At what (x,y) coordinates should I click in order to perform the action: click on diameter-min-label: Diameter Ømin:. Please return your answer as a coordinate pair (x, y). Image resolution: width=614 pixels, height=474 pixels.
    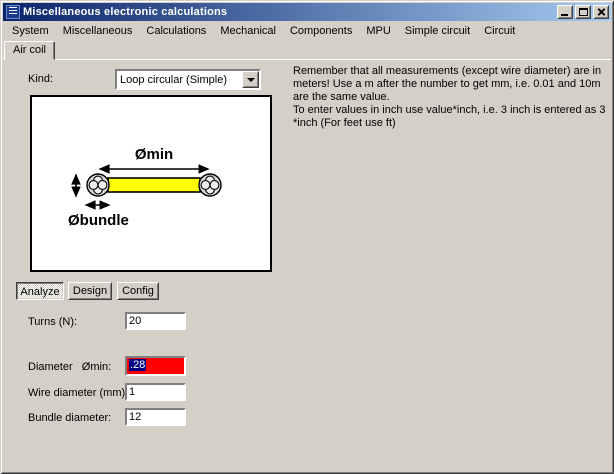
    Looking at the image, I should click on (70, 367).